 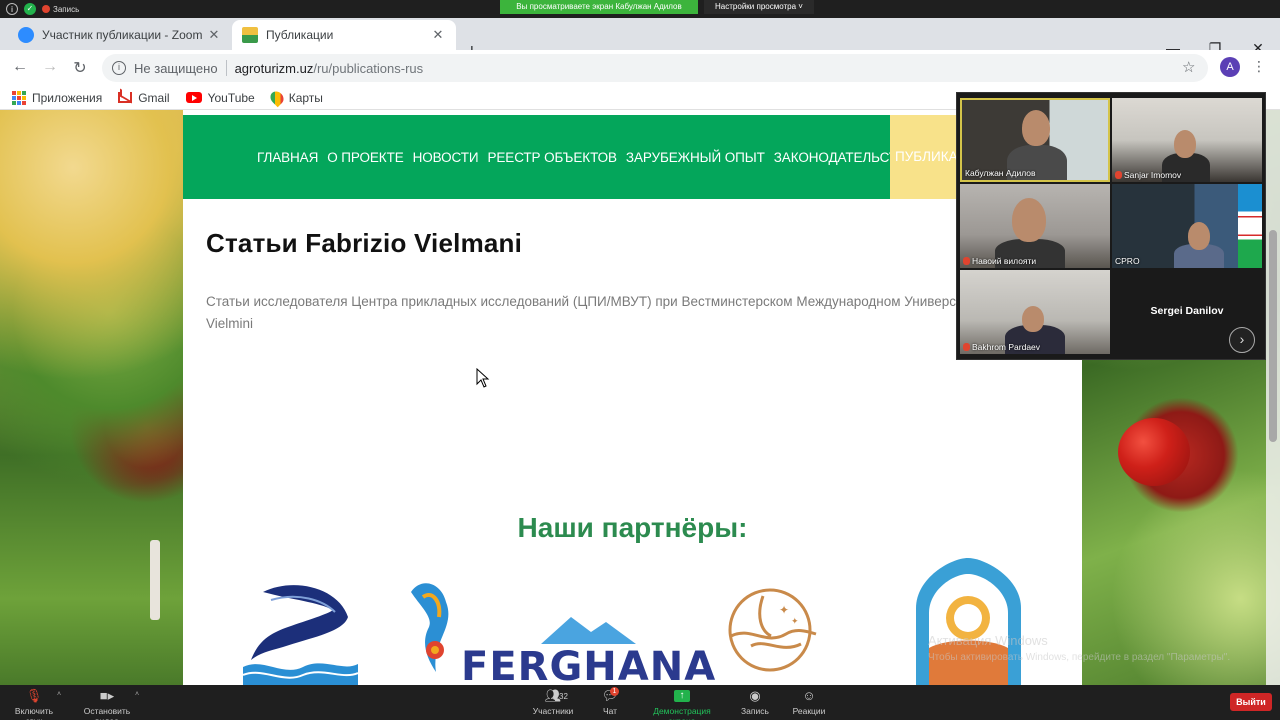 What do you see at coordinates (226, 68) in the screenshot?
I see `separator` at bounding box center [226, 68].